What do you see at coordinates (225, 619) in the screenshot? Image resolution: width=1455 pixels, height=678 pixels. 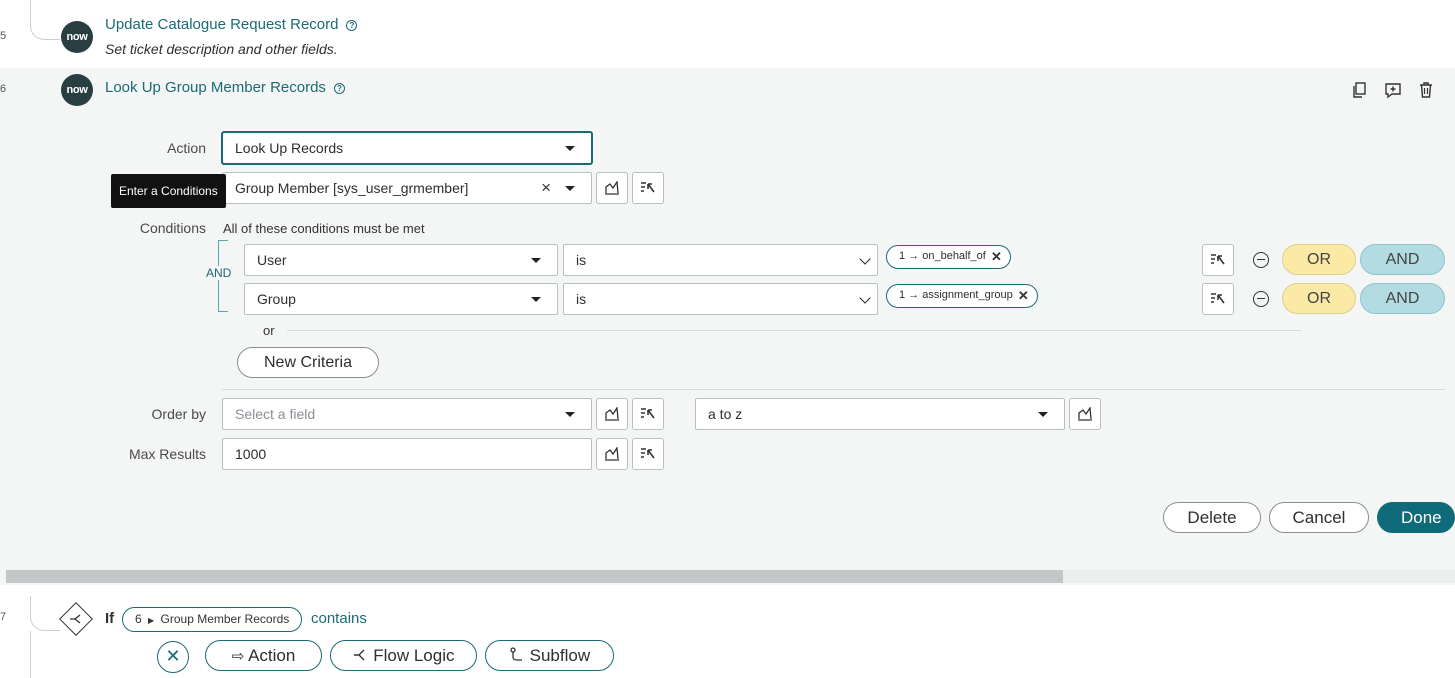 I see `data-pill-text: Group Member Records` at bounding box center [225, 619].